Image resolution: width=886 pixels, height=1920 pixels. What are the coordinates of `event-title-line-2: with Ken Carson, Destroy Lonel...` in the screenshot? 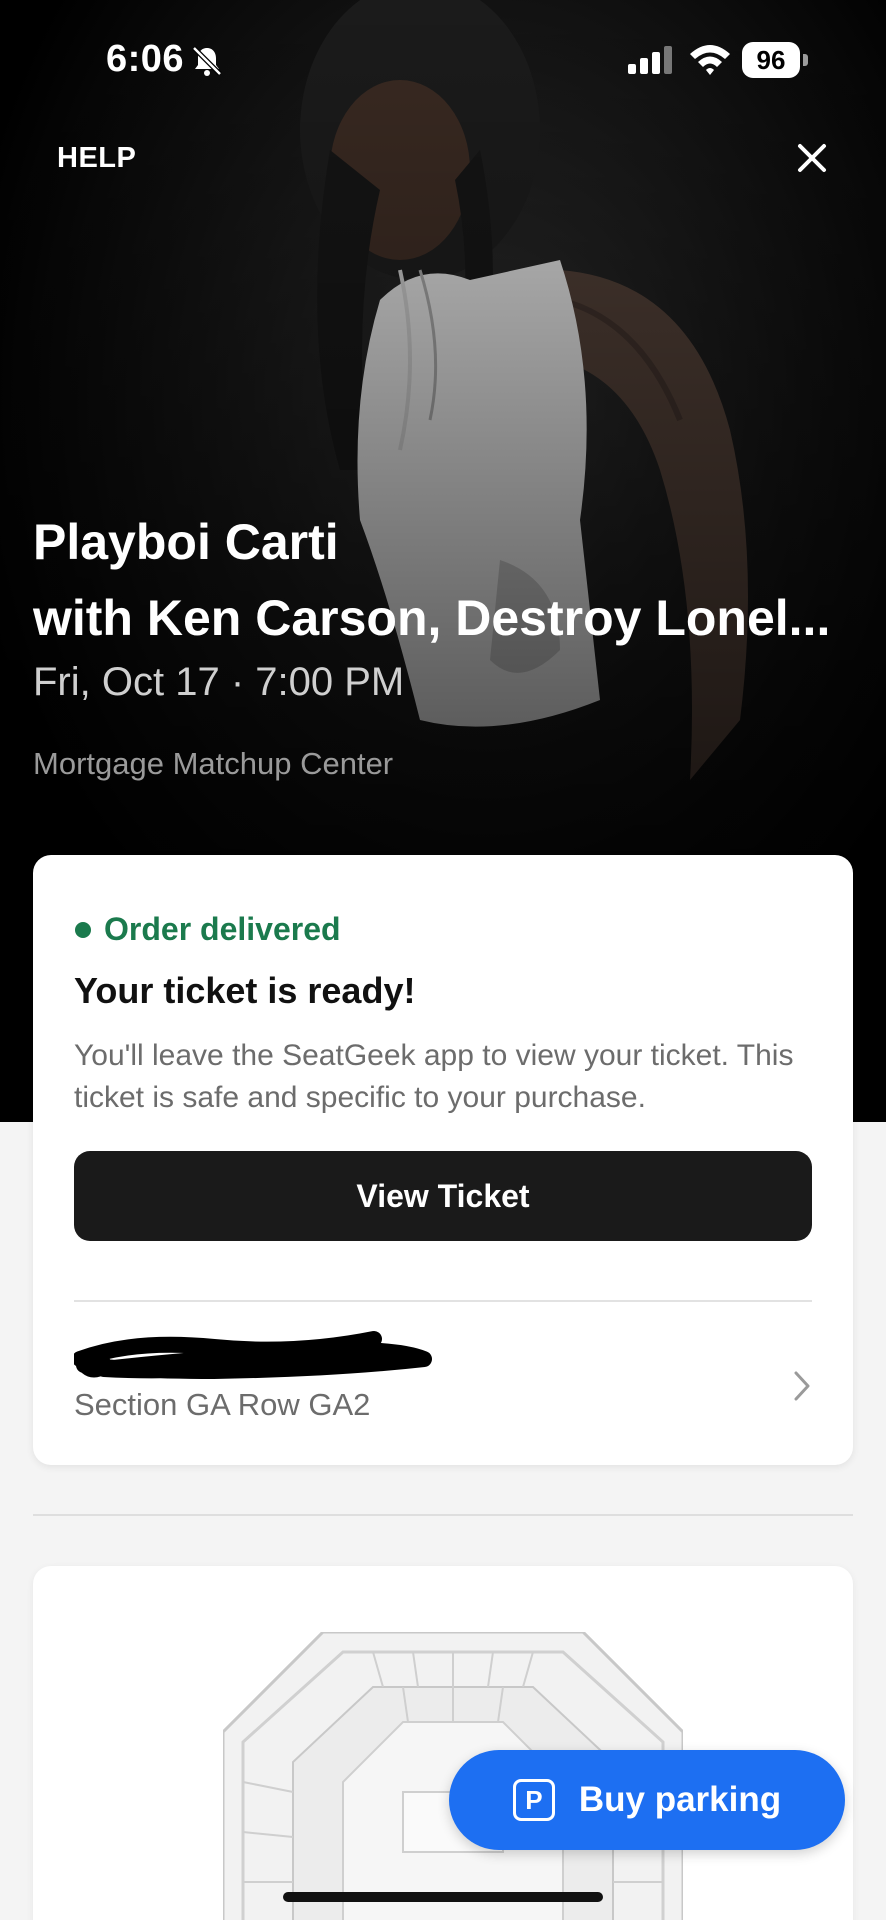 It's located at (432, 618).